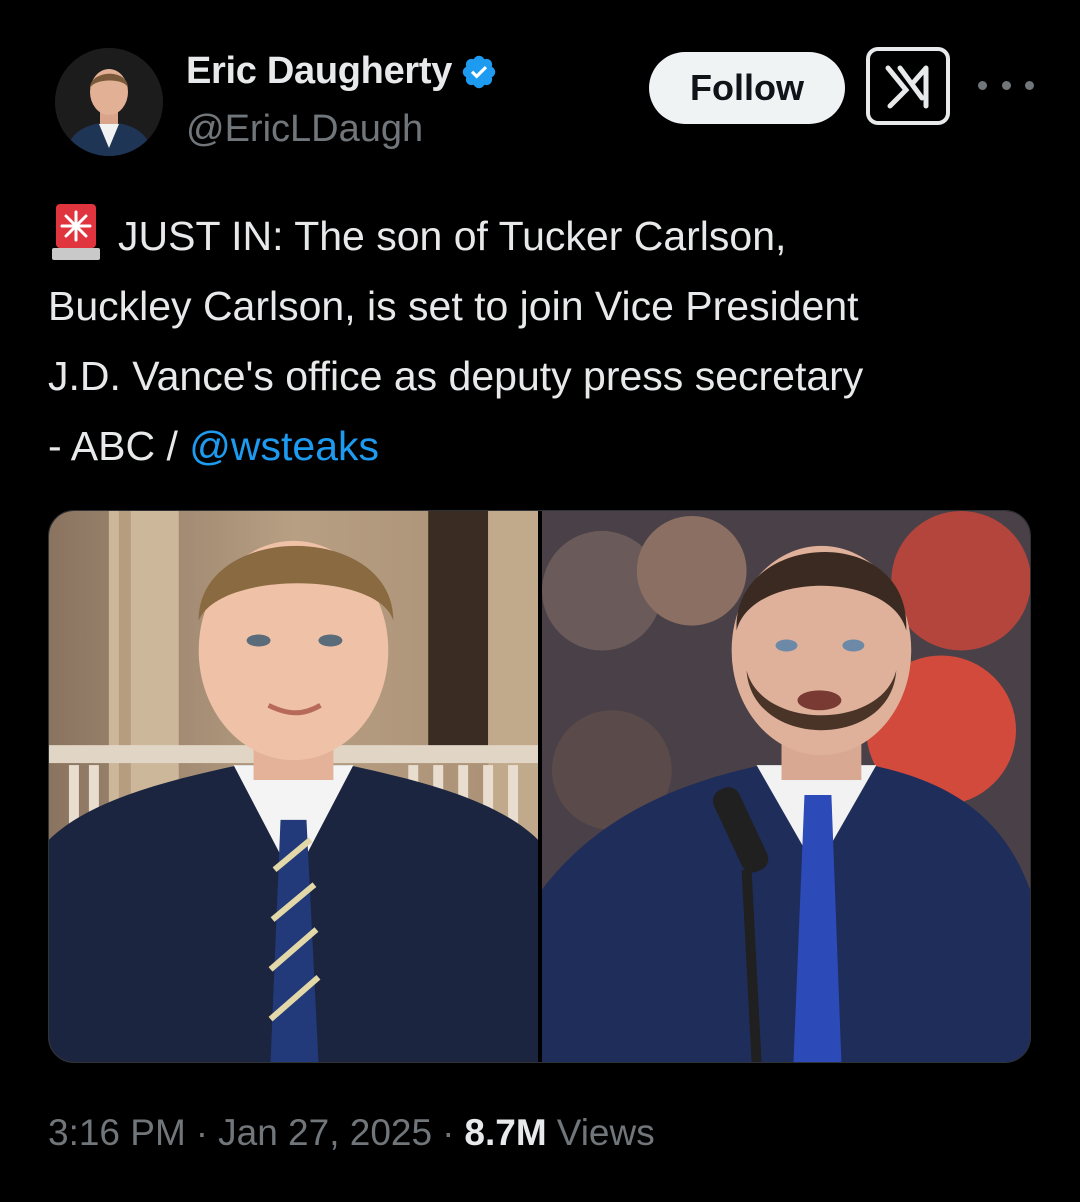 The image size is (1080, 1202). I want to click on views-count: 8.7M, so click(505, 1132).